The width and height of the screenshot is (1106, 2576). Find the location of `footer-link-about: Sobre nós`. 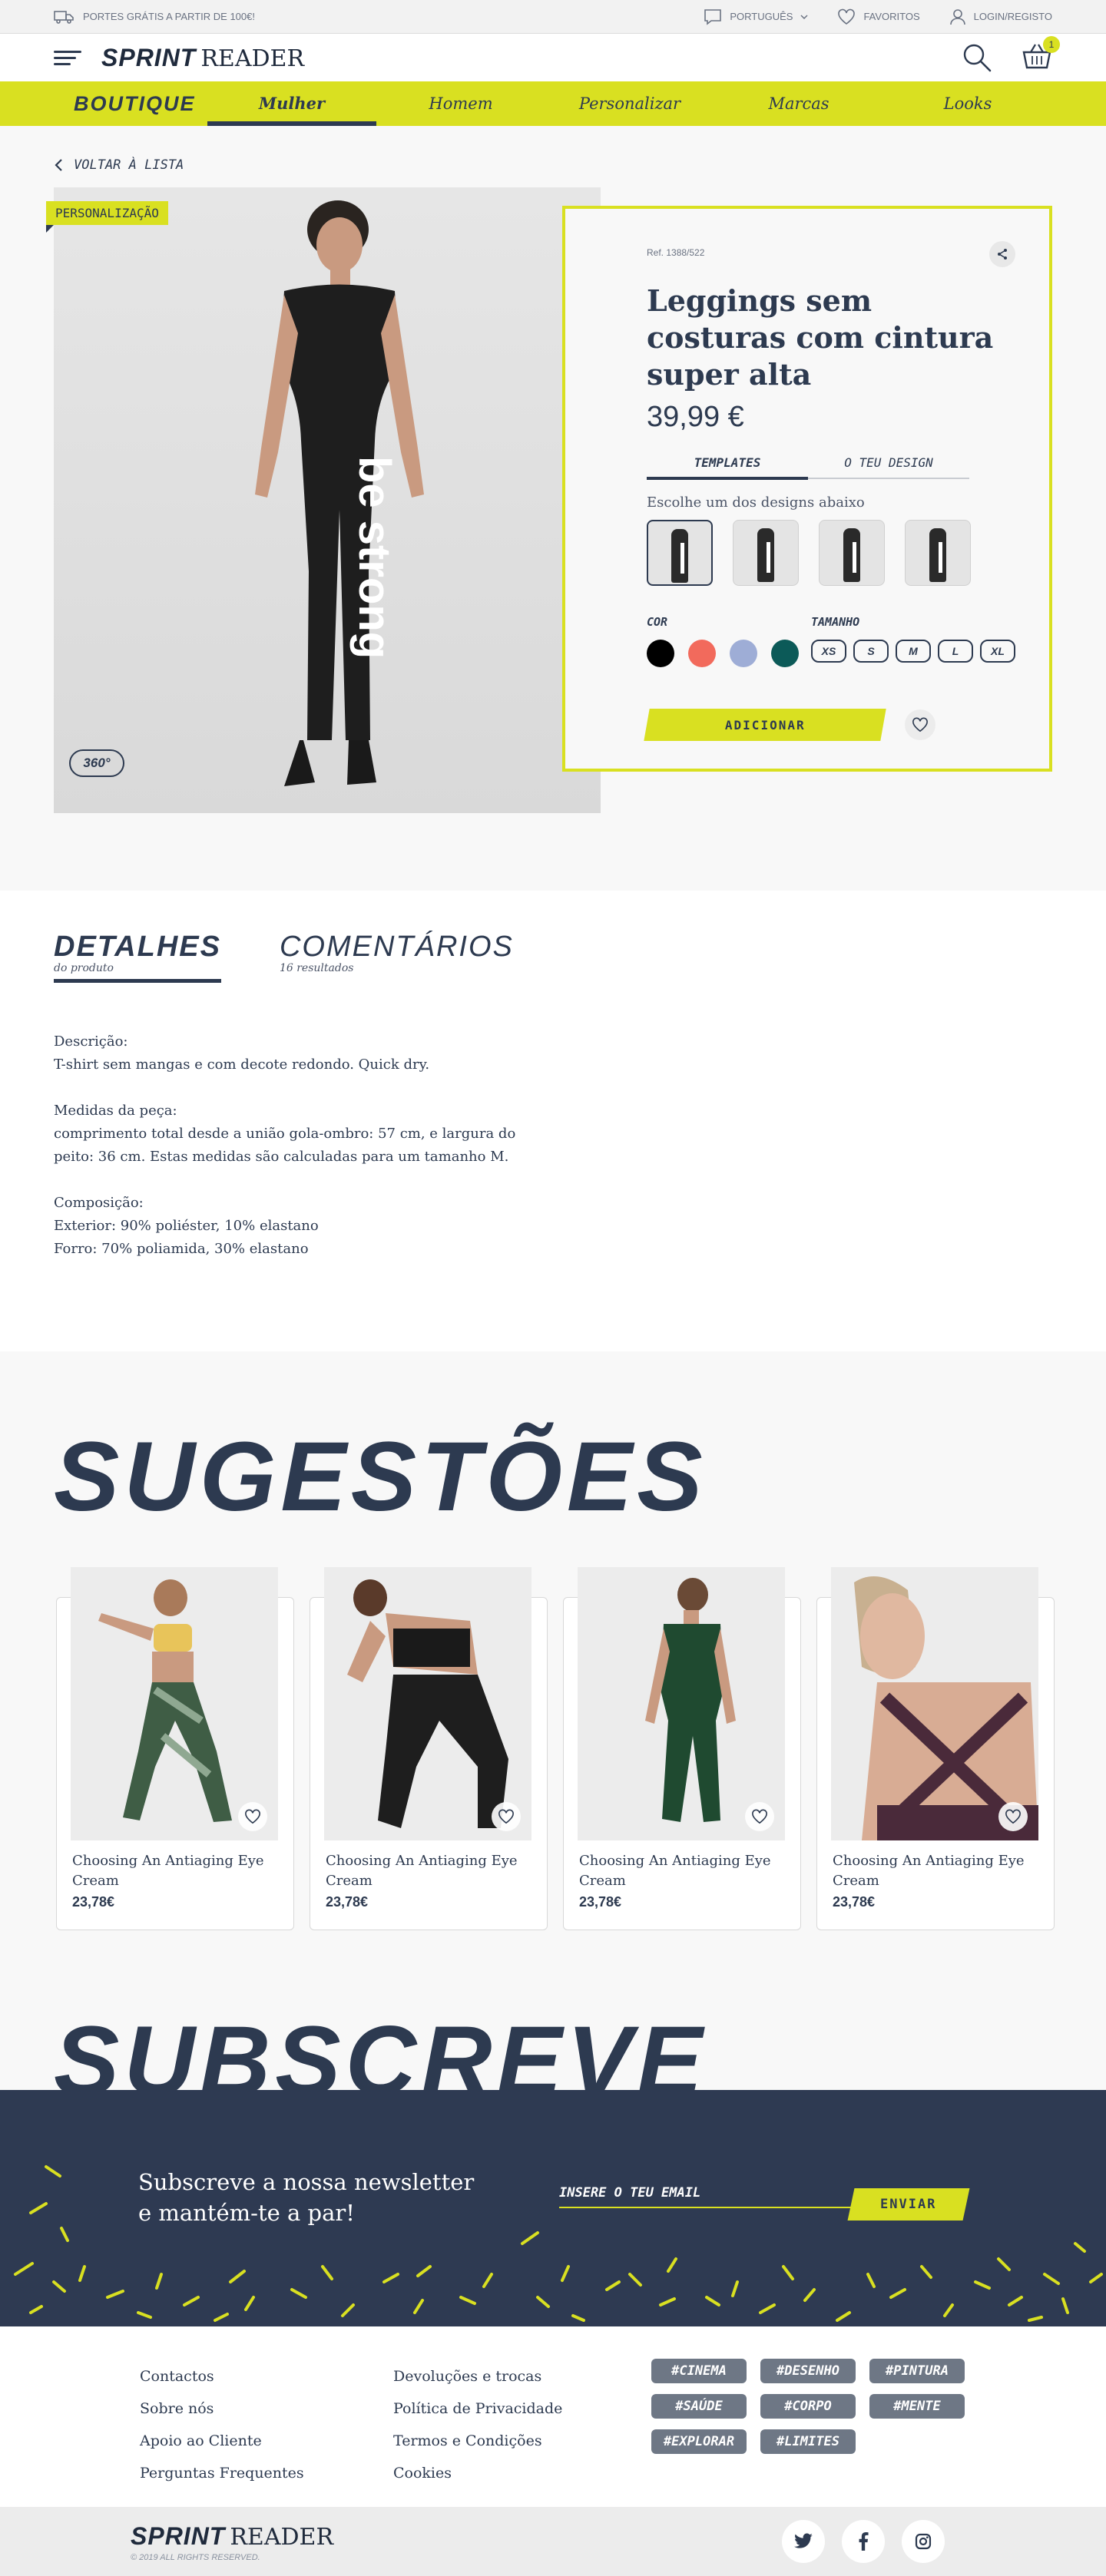

footer-link-about: Sobre nós is located at coordinates (222, 2408).